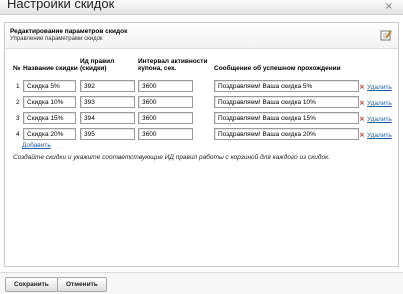  What do you see at coordinates (18, 86) in the screenshot?
I see `row-number: 1` at bounding box center [18, 86].